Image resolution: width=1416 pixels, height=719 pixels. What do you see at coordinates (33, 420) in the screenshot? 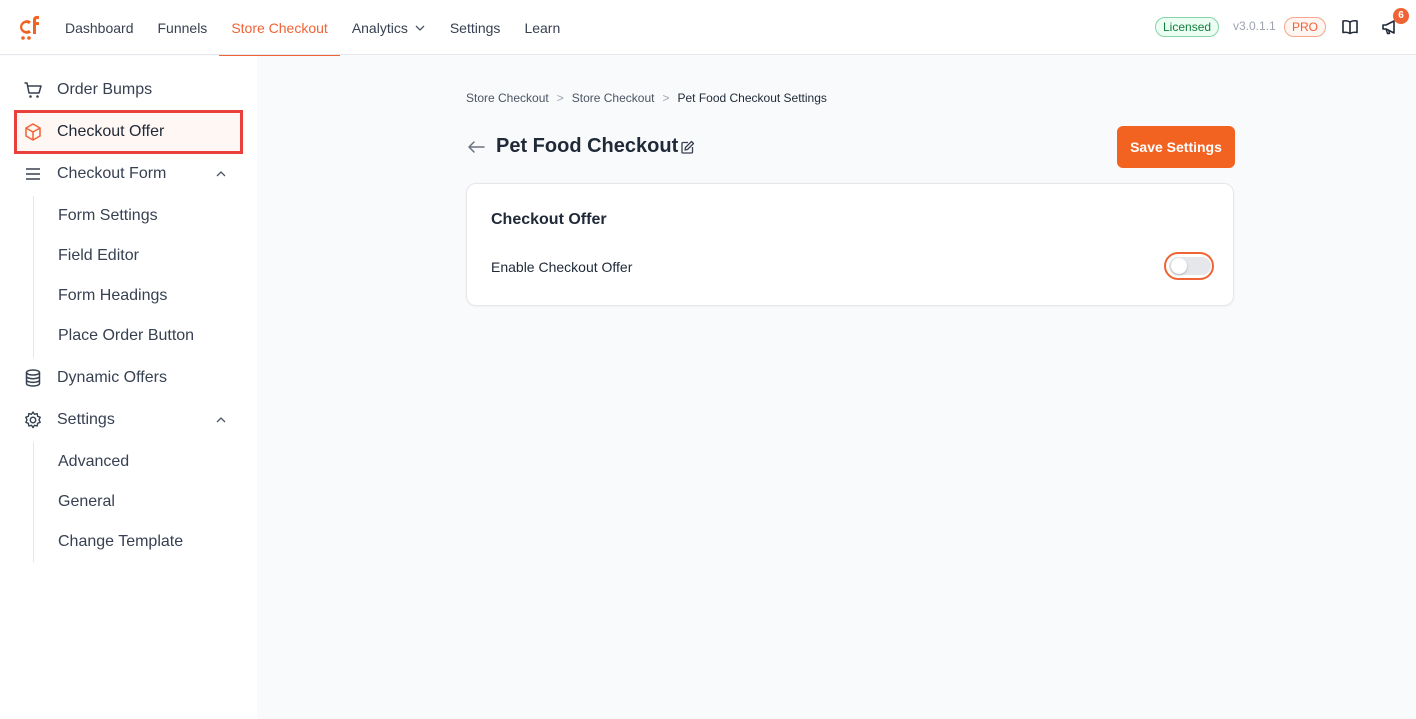
I see `gear-icon` at bounding box center [33, 420].